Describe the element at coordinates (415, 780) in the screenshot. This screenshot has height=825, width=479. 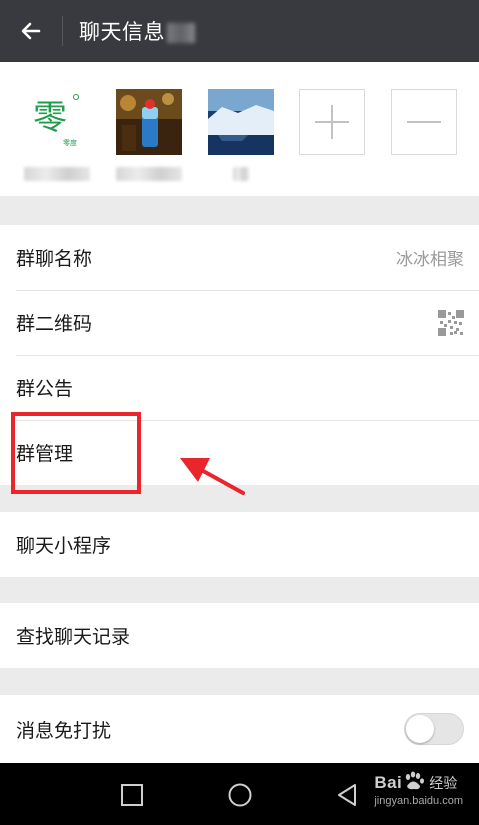
I see `paw-icon` at that location.